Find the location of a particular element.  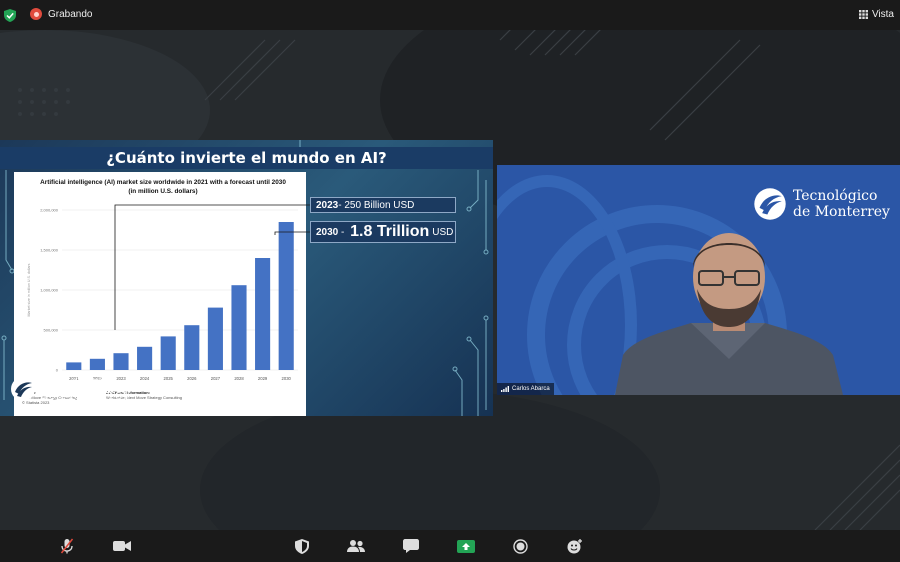

shield-icon is located at coordinates (302, 546).